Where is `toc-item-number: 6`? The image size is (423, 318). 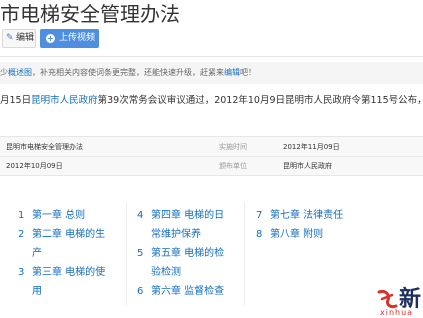
toc-item-number: 6 is located at coordinates (140, 291).